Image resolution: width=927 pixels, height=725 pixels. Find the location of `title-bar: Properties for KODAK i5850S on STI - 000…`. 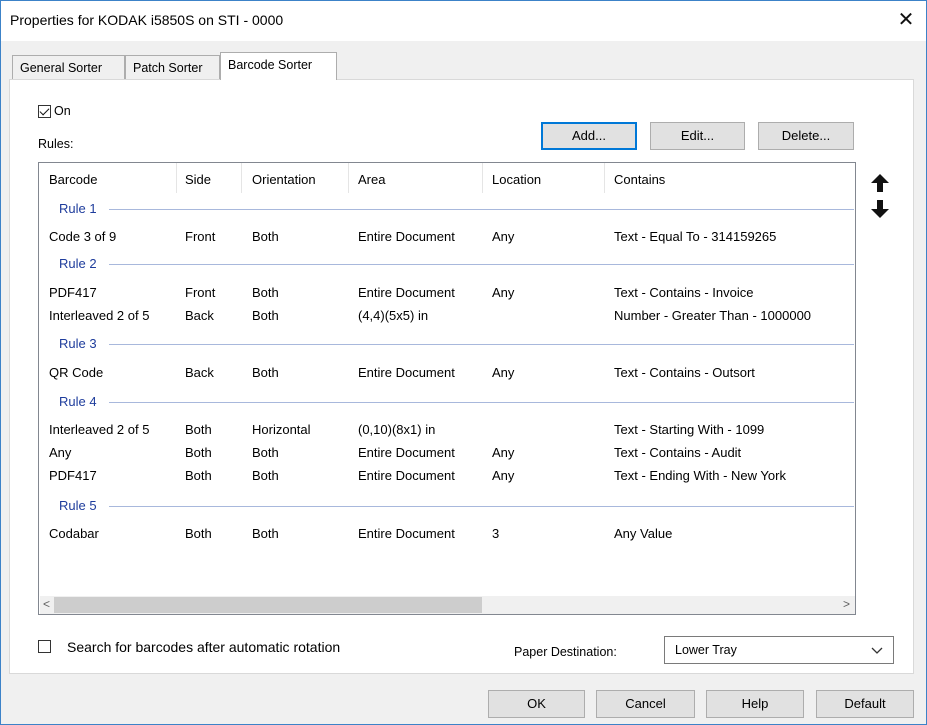

title-bar: Properties for KODAK i5850S on STI - 000… is located at coordinates (463, 21).